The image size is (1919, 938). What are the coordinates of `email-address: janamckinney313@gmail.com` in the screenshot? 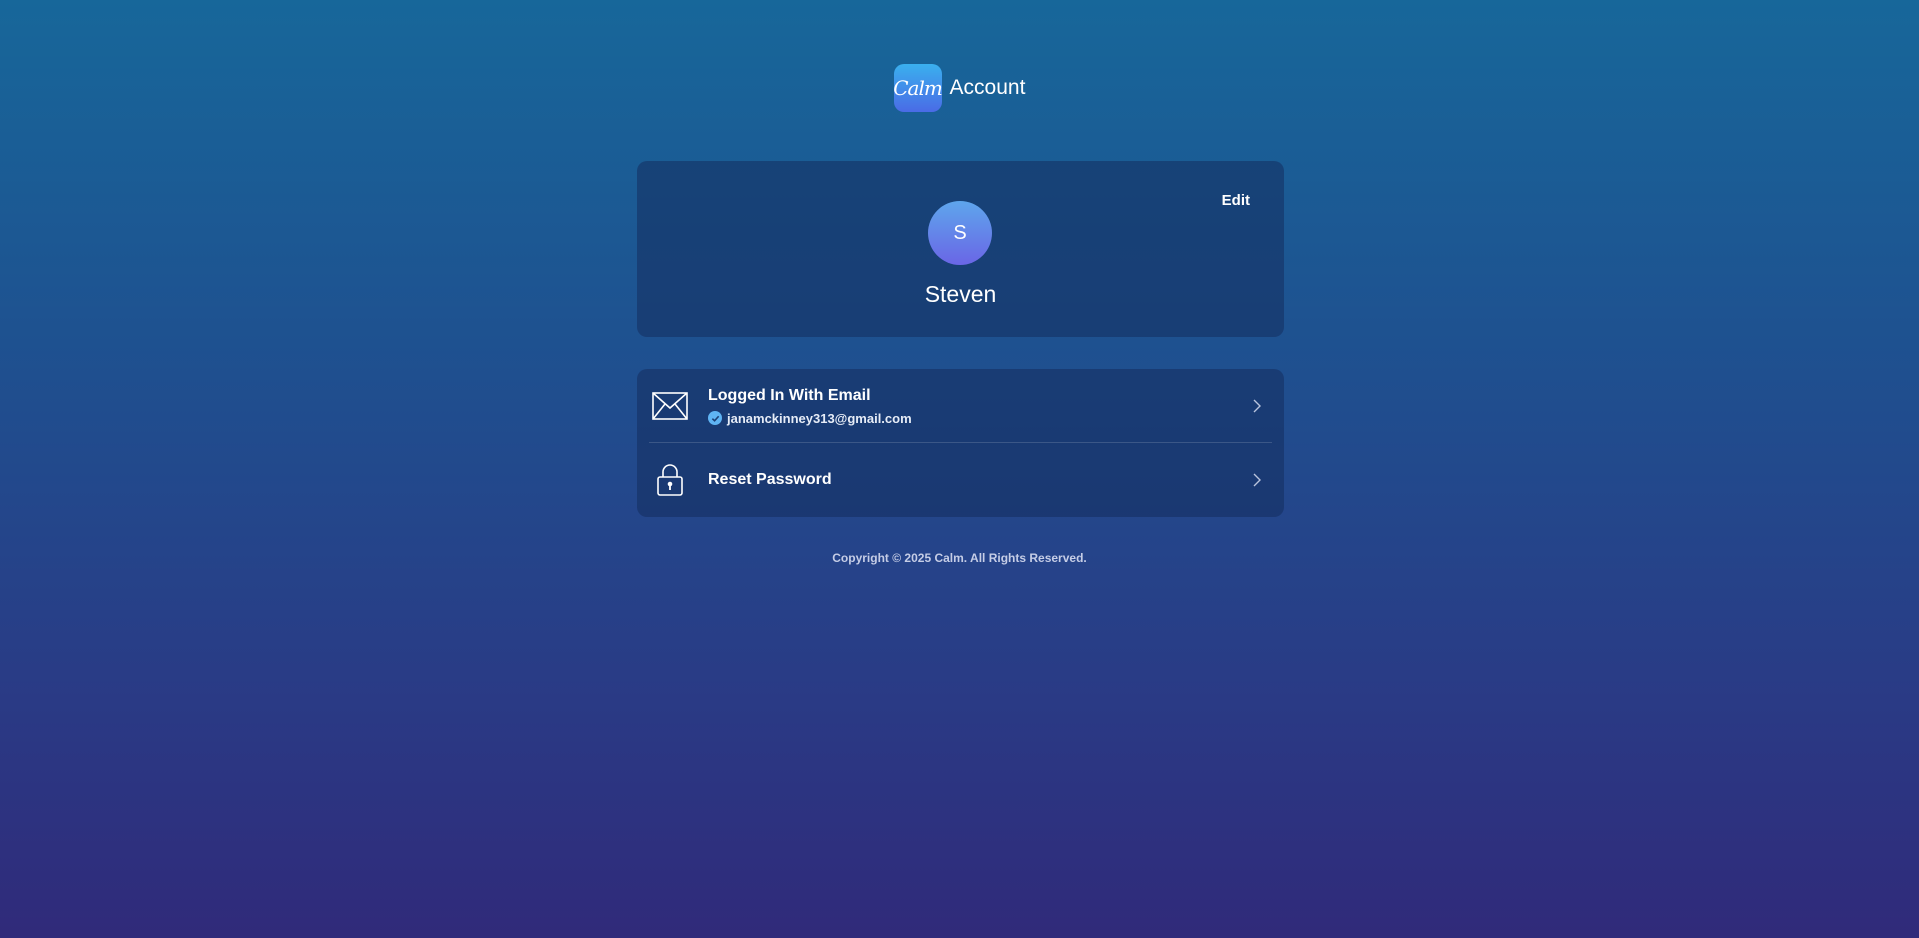 It's located at (819, 418).